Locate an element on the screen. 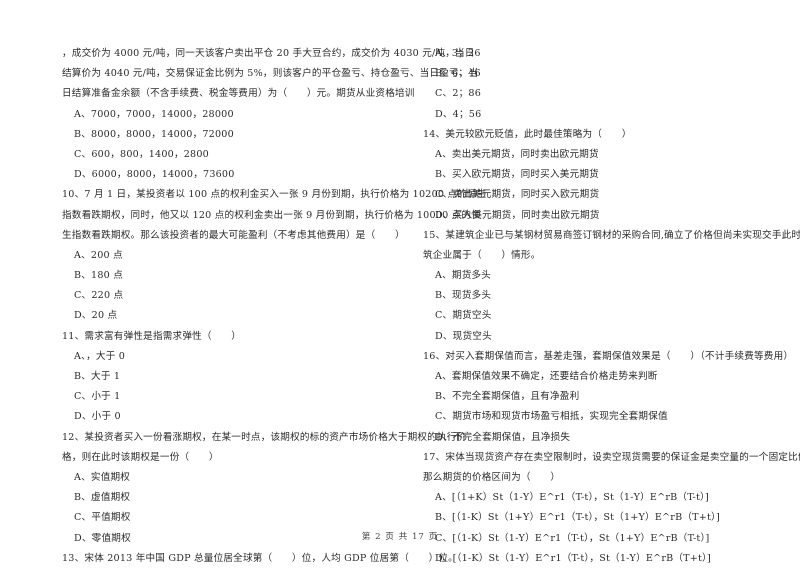  question-stem-line: 日结算准备金余额（不含手续费、税金等费用）为（ ）元。期货从业资格培训 is located at coordinates (238, 94).